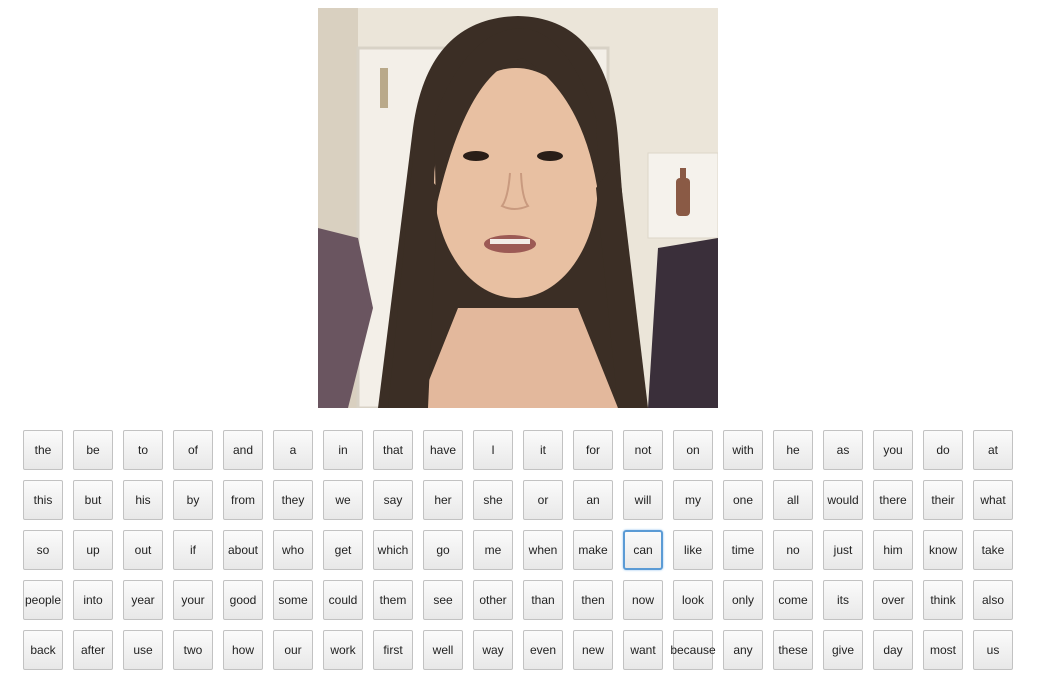 The height and width of the screenshot is (680, 1045). Describe the element at coordinates (493, 600) in the screenshot. I see `word-button-other: other` at that location.